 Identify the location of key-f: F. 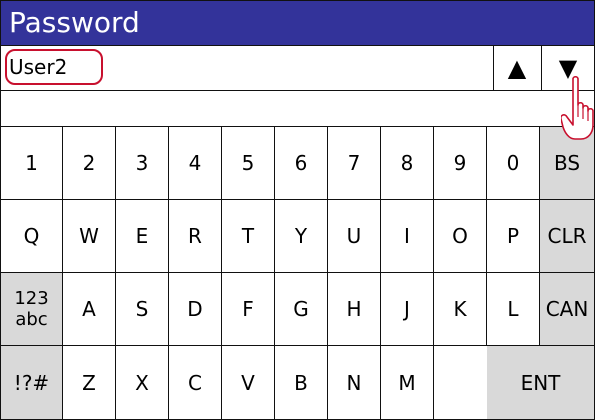
(248, 309).